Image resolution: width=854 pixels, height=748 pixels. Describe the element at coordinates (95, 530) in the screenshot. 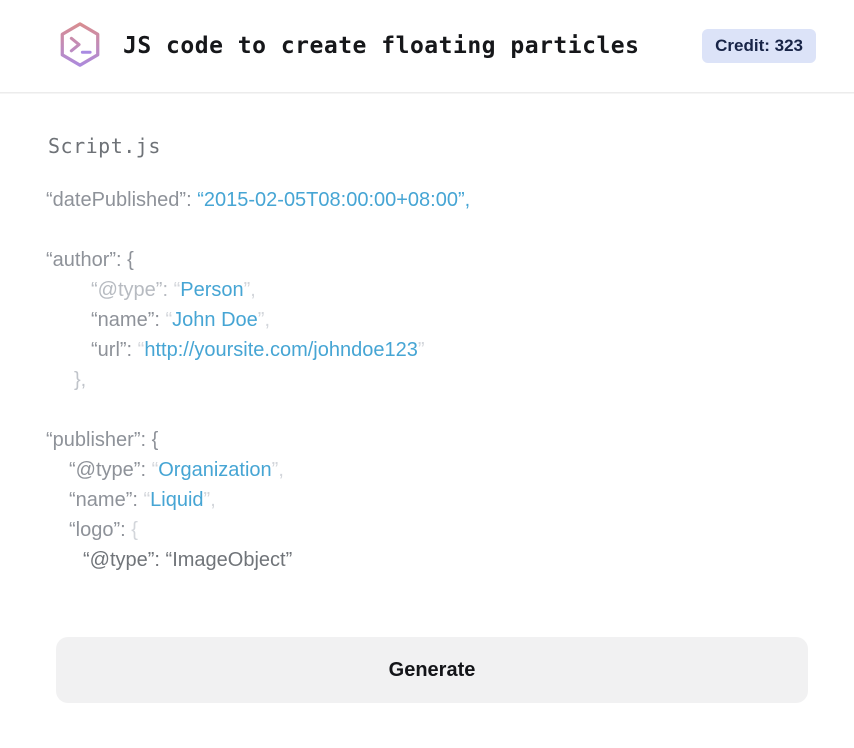

I see `code-token: “logo”` at that location.